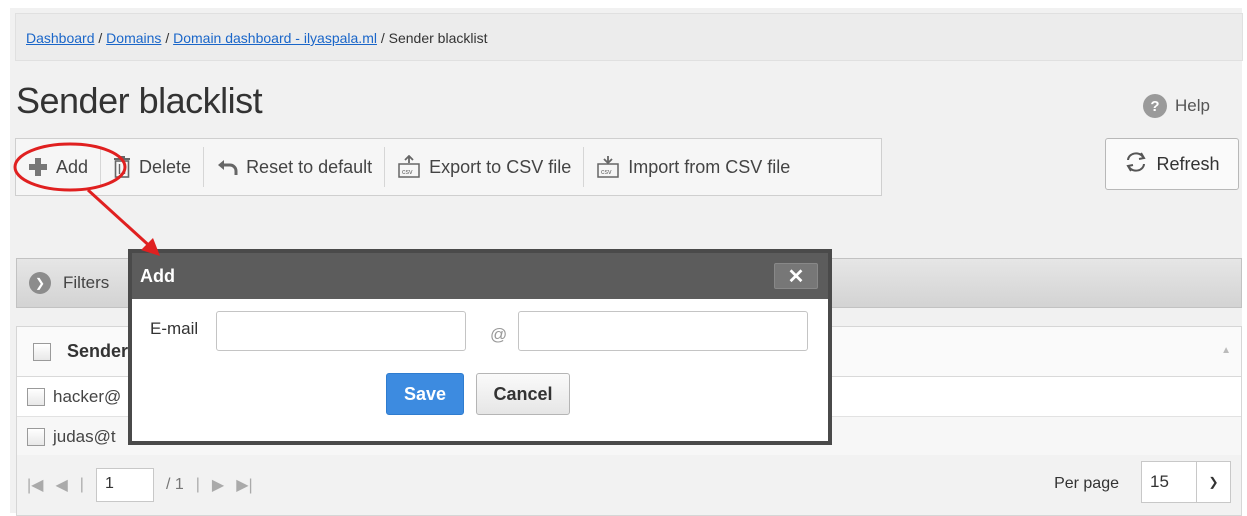  Describe the element at coordinates (1192, 105) in the screenshot. I see `help-label: Help` at that location.